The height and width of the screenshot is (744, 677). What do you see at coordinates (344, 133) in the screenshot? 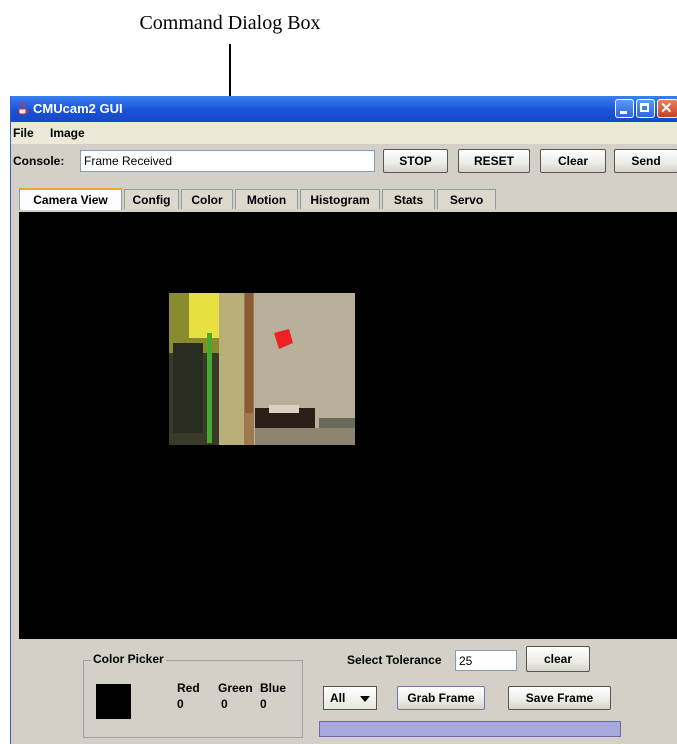
I see `menu-bar: File Image` at bounding box center [344, 133].